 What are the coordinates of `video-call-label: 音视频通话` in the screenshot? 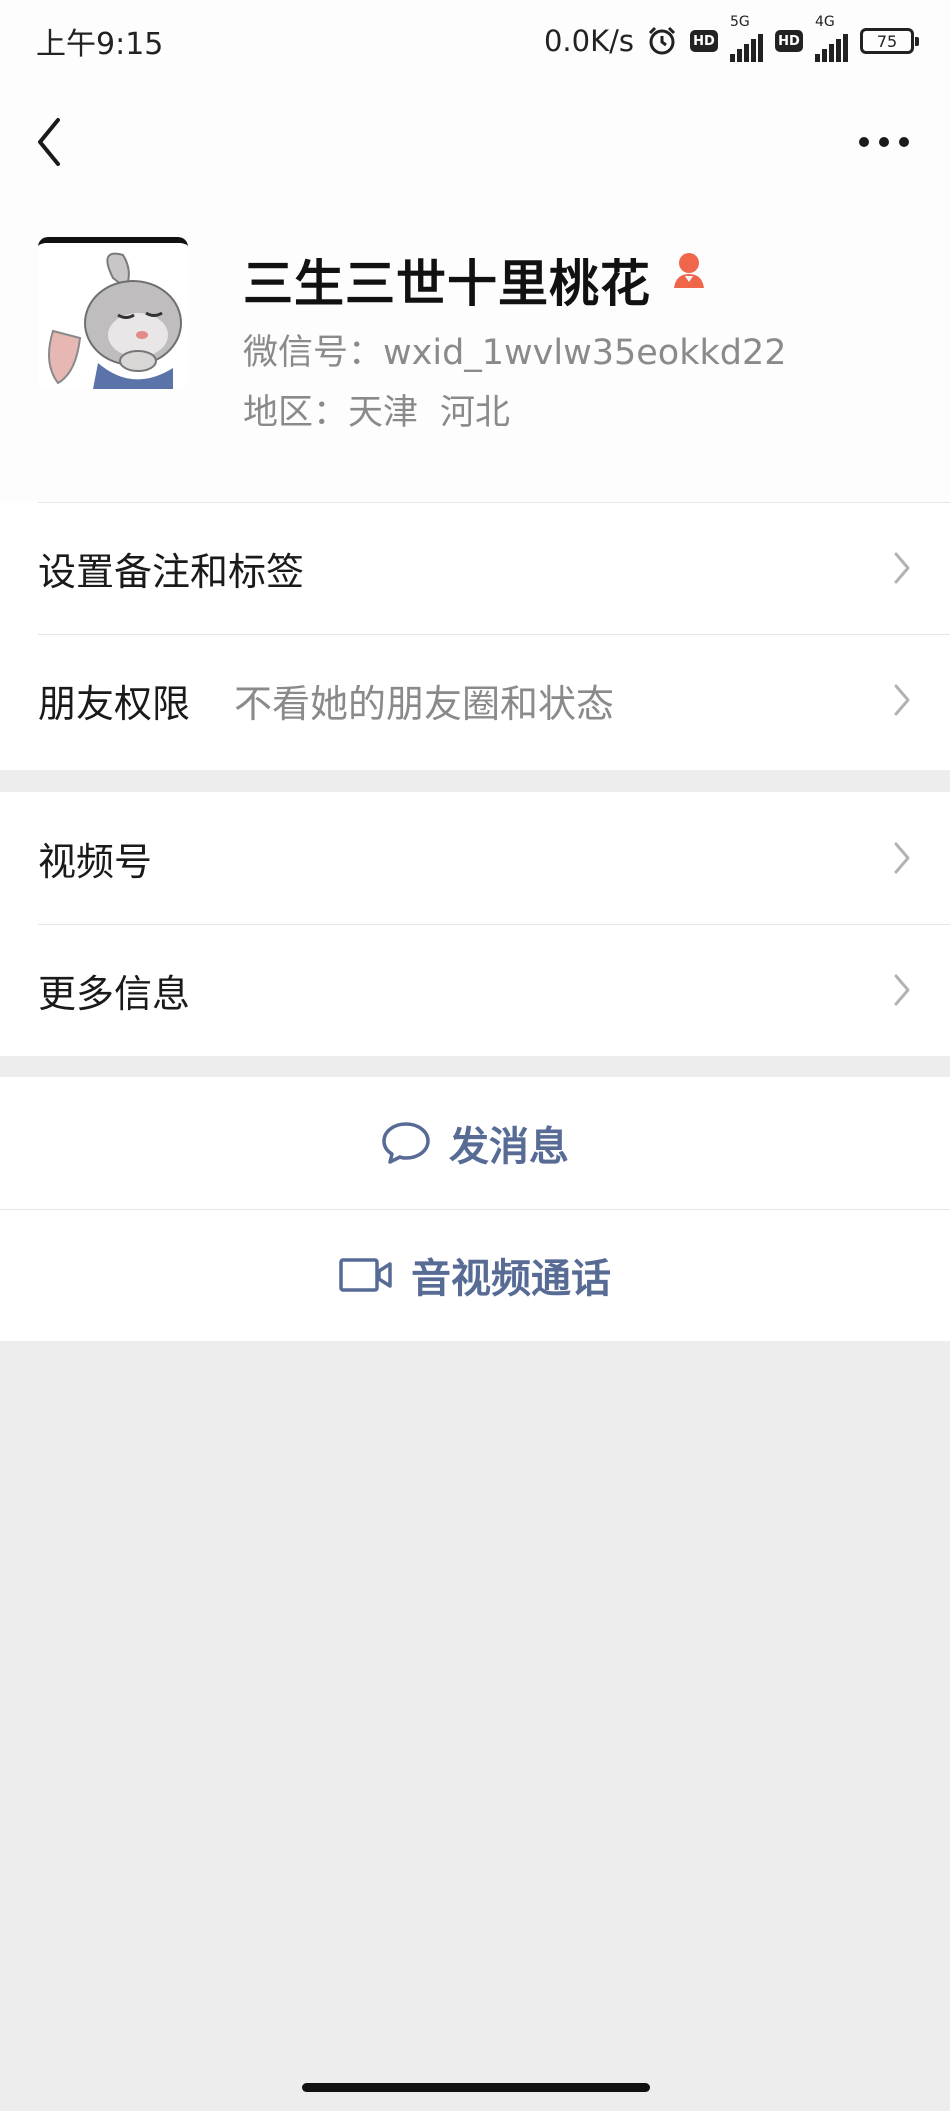 It's located at (511, 1279).